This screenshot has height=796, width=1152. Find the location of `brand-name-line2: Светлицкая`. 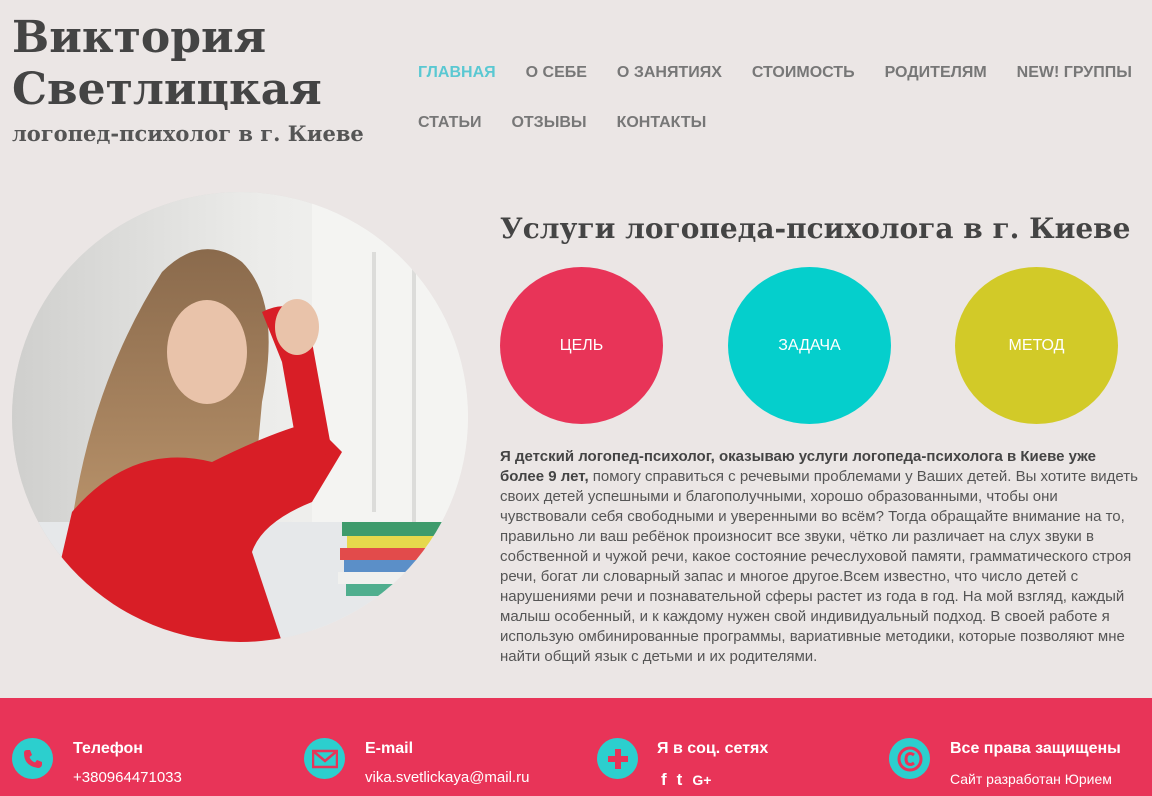

brand-name-line2: Светлицкая is located at coordinates (167, 89).